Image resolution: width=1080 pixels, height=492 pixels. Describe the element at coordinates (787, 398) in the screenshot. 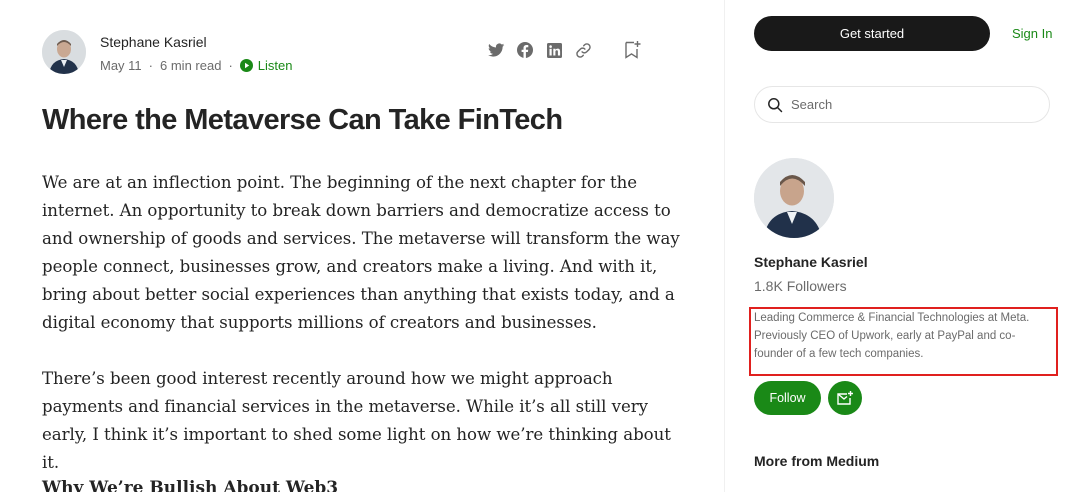

I see `follow-button: Follow` at that location.